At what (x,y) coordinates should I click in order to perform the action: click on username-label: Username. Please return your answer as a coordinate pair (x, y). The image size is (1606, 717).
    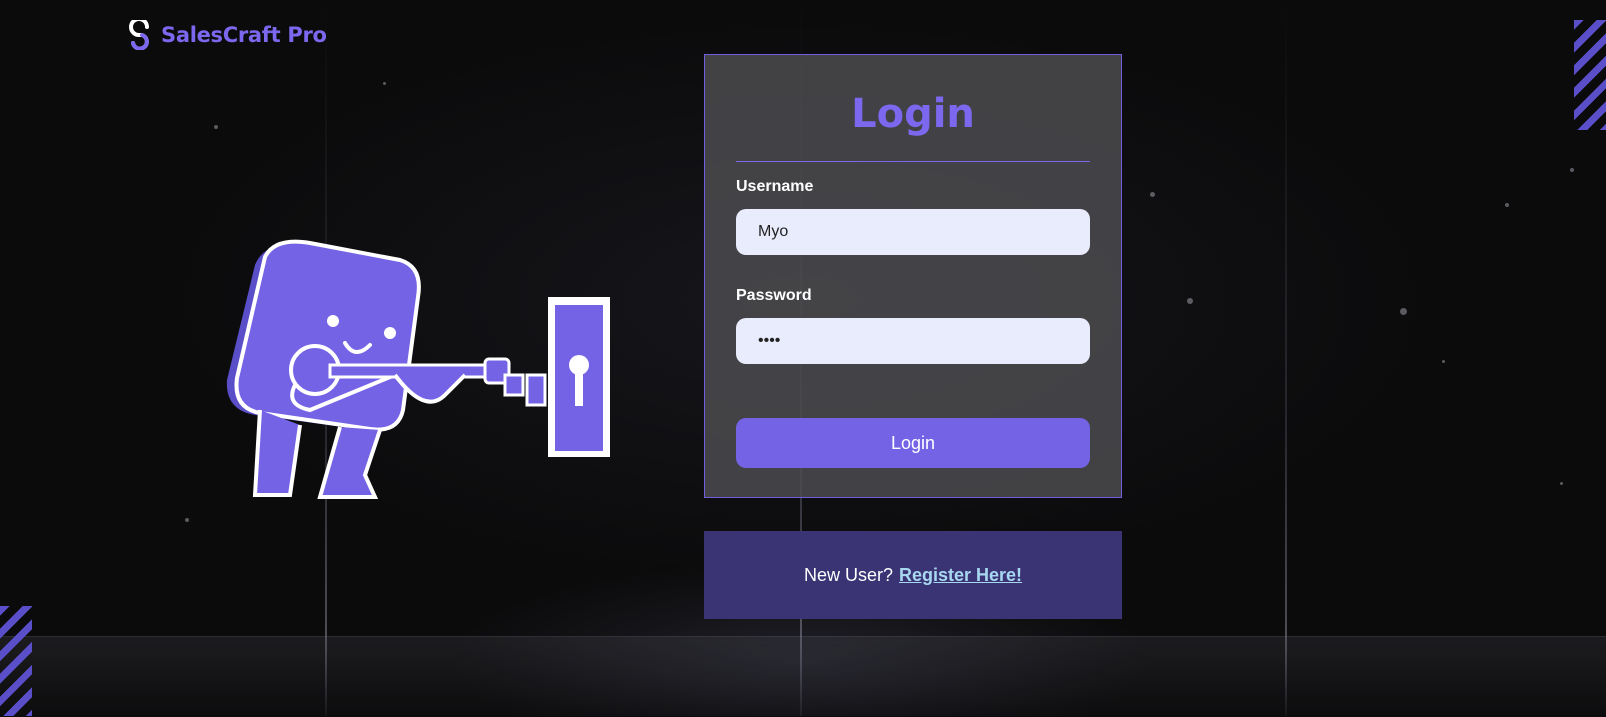
    Looking at the image, I should click on (775, 186).